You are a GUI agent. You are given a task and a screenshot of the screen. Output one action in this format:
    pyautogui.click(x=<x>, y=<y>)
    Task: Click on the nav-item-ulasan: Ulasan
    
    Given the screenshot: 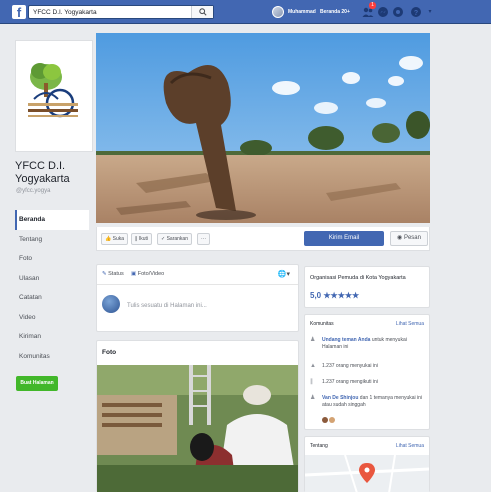 What is the action you would take?
    pyautogui.click(x=52, y=279)
    